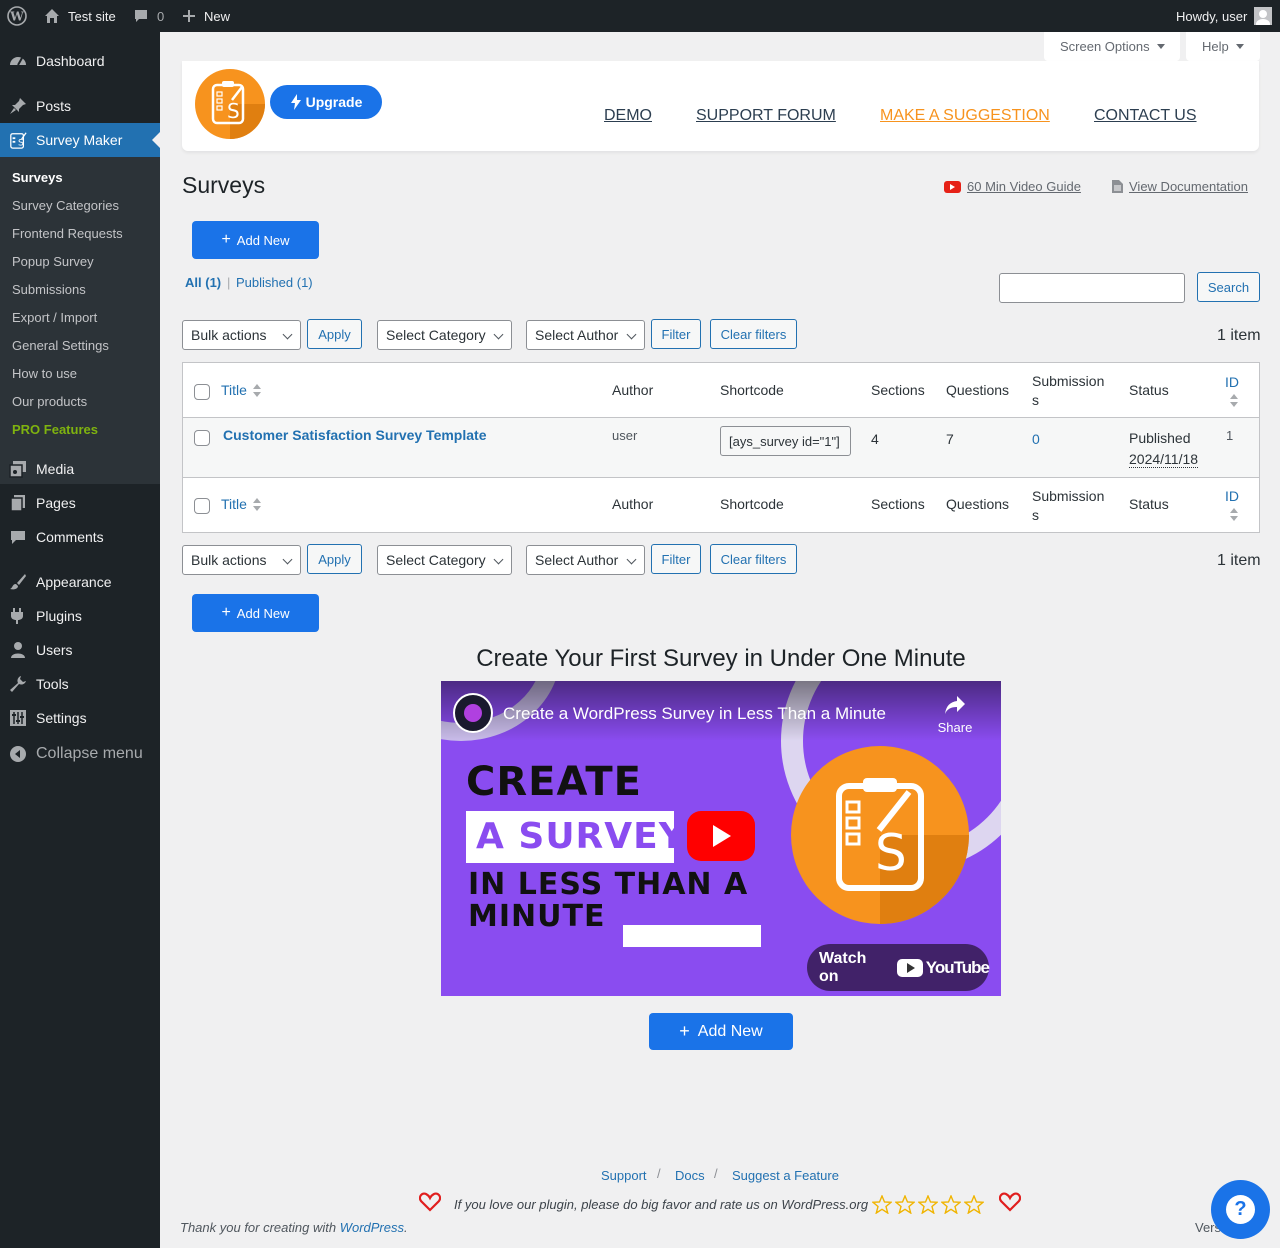  What do you see at coordinates (1232, 382) in the screenshot?
I see `column-id: ID` at bounding box center [1232, 382].